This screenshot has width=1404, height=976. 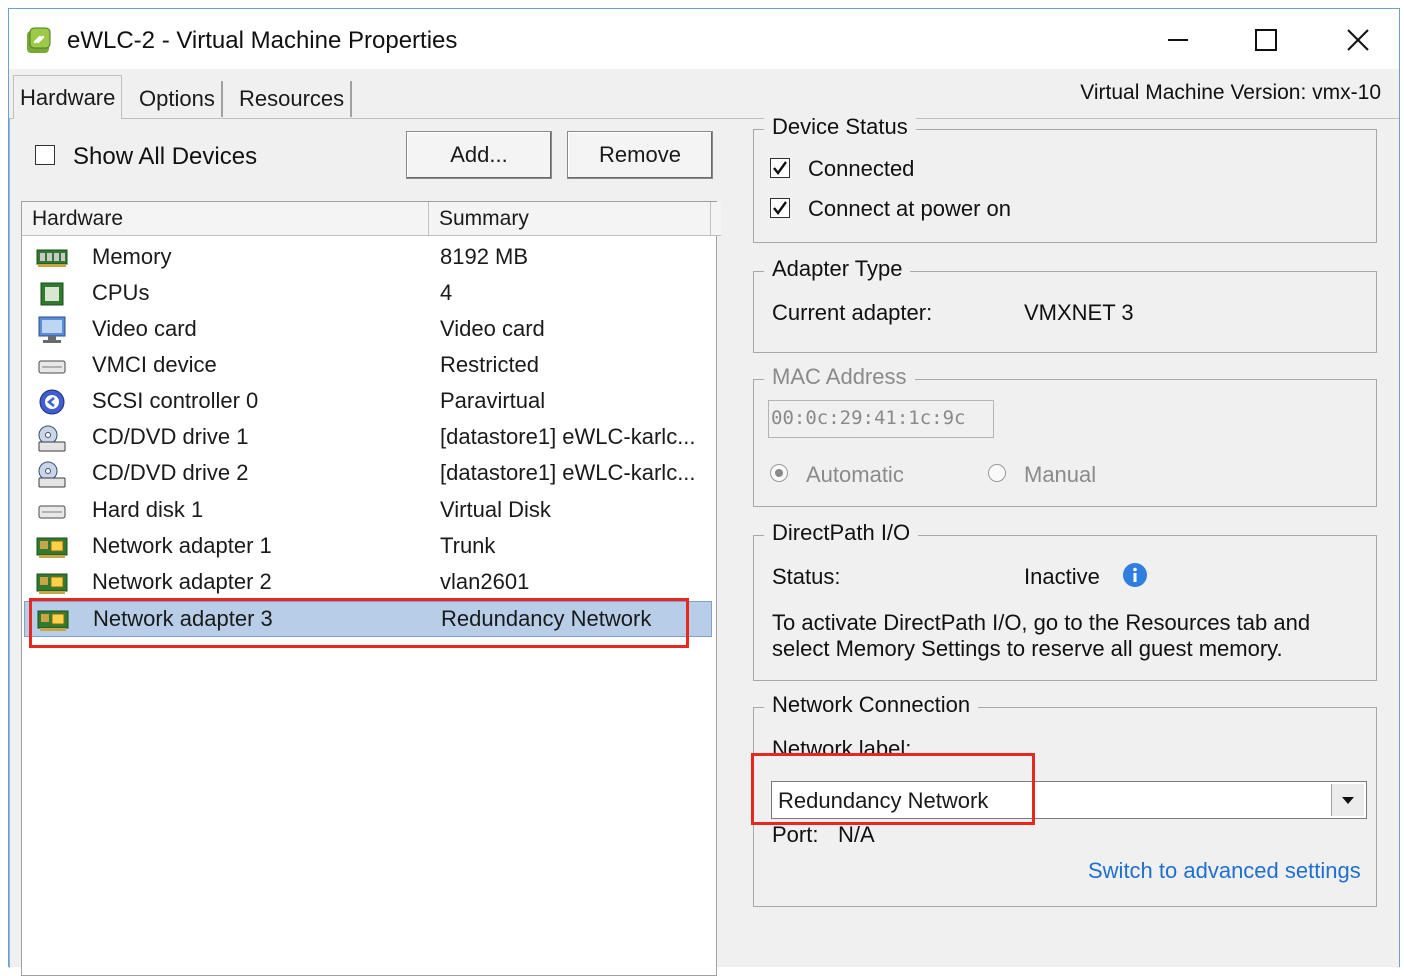 I want to click on adapter-type-group: Adapter Type Current adapter: VMXNET 3, so click(x=1065, y=304).